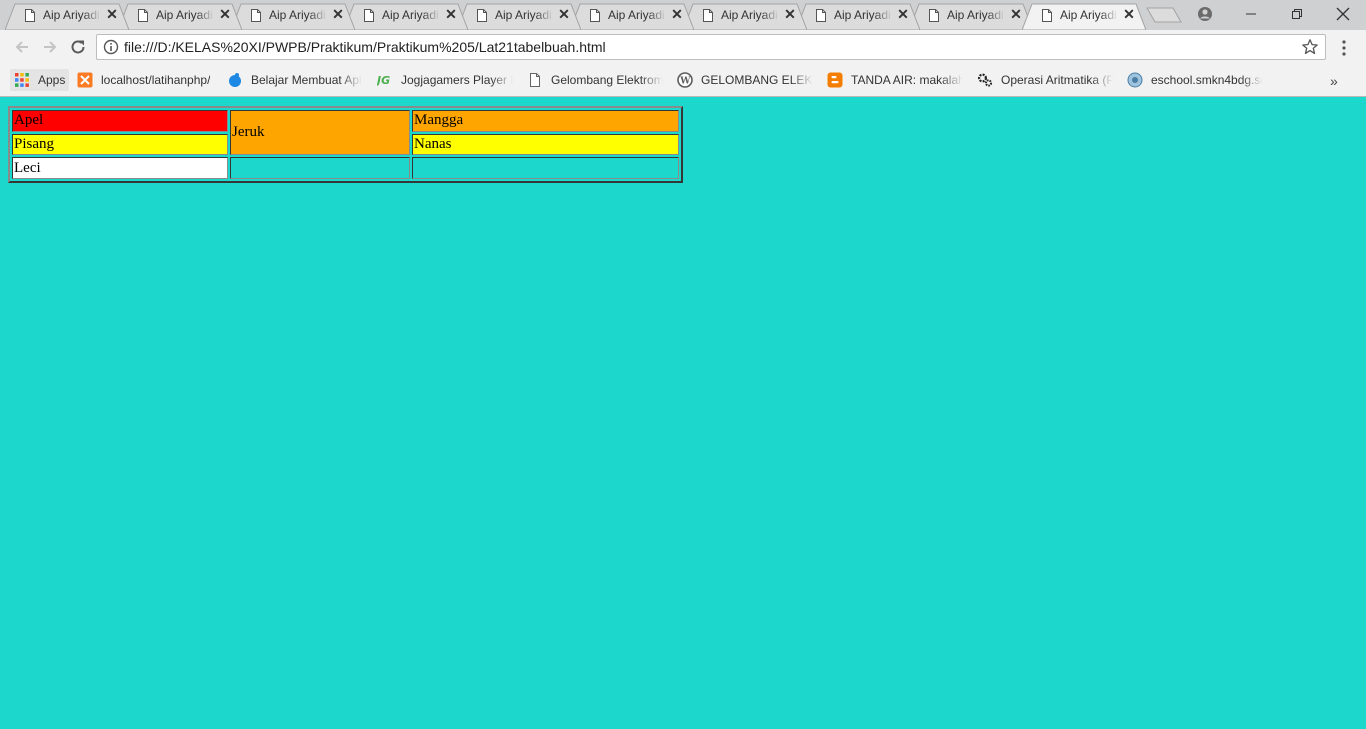 The width and height of the screenshot is (1366, 729). I want to click on tab-active: Aip Ariyadi ✕, so click(1084, 16).